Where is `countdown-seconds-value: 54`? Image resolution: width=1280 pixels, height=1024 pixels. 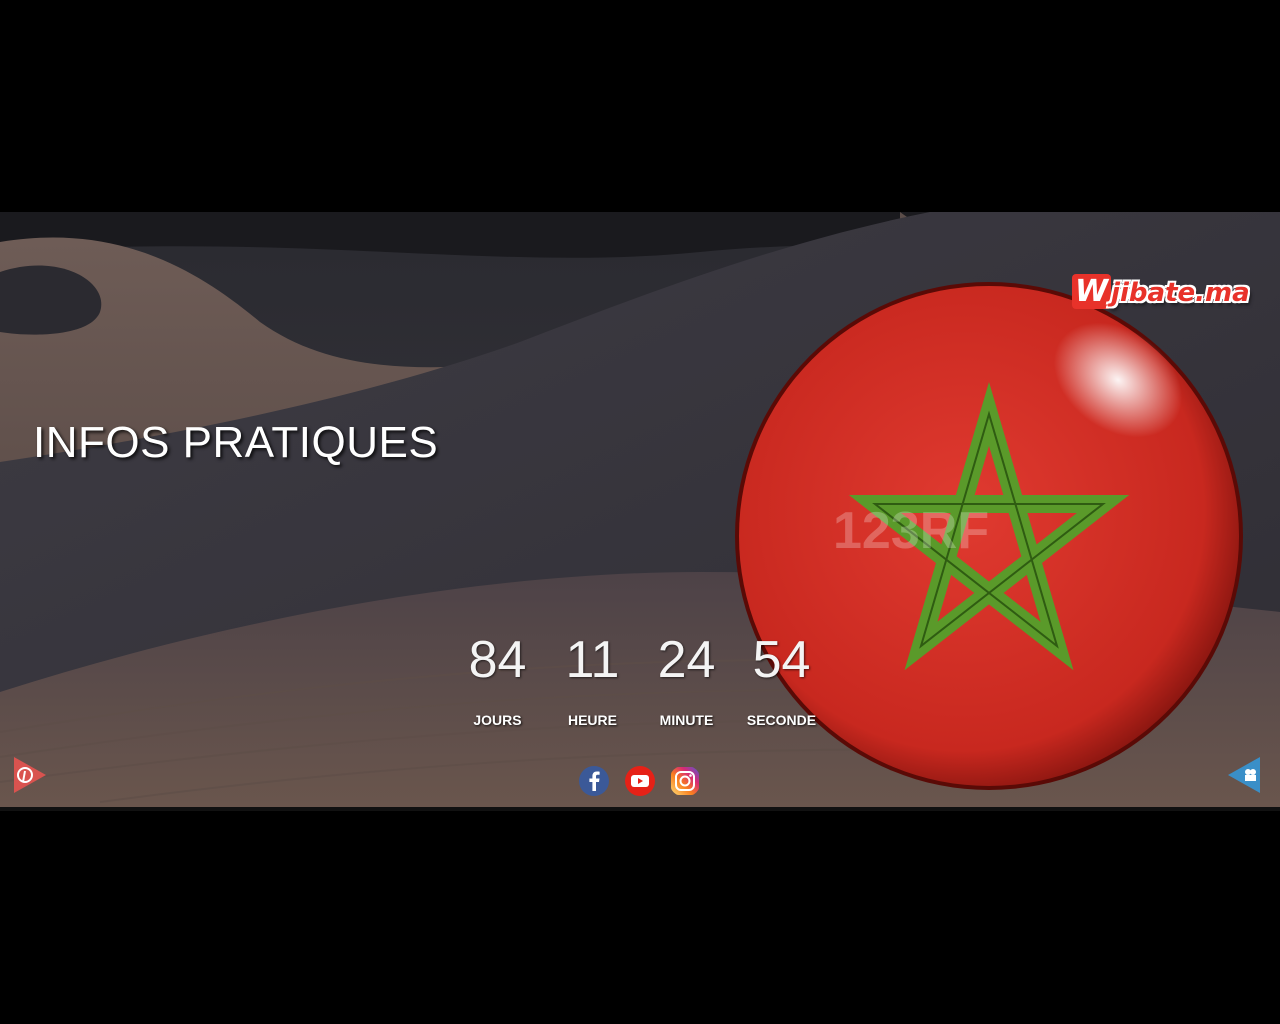 countdown-seconds-value: 54 is located at coordinates (781, 660).